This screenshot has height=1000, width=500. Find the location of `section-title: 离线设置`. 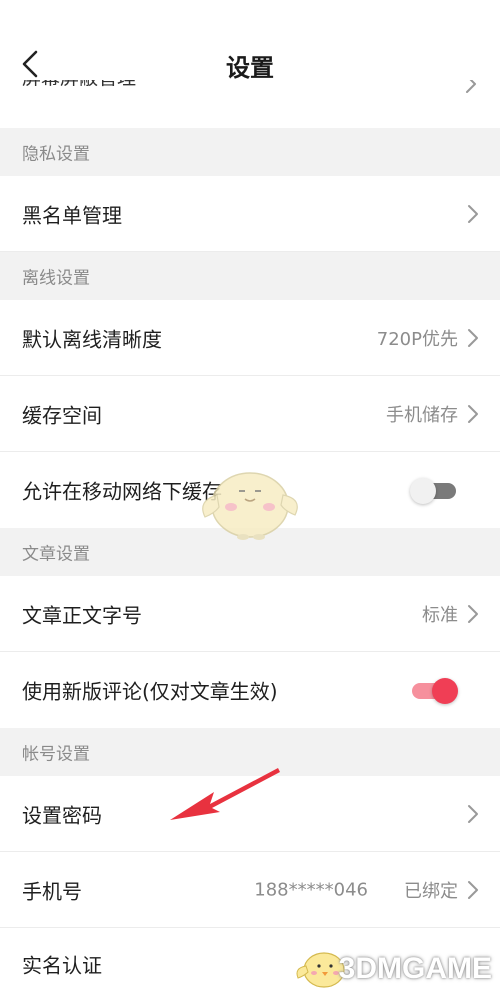

section-title: 离线设置 is located at coordinates (56, 278).